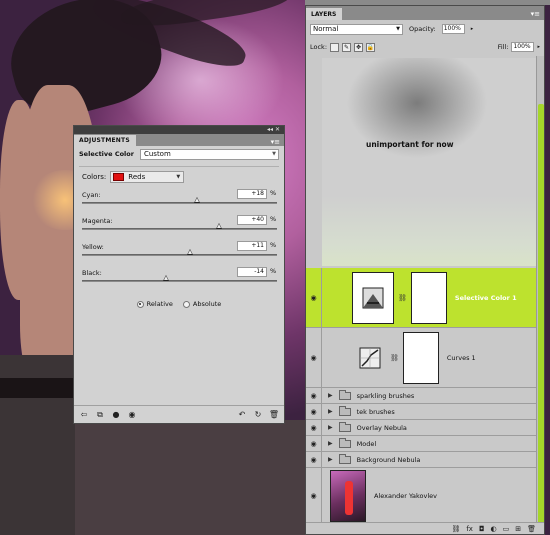 This screenshot has width=550, height=535. What do you see at coordinates (367, 444) in the screenshot?
I see `layer-name: Model` at bounding box center [367, 444].